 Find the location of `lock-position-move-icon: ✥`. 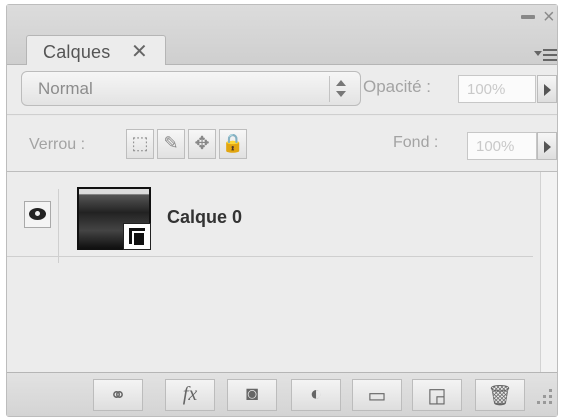

lock-position-move-icon: ✥ is located at coordinates (202, 143).